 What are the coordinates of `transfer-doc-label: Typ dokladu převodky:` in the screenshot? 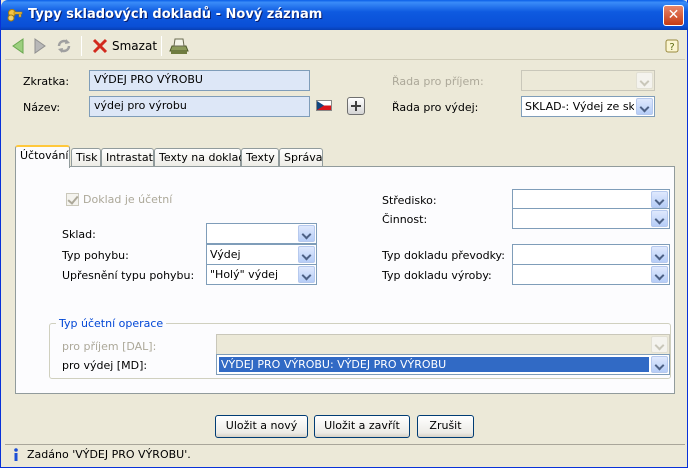 It's located at (443, 255).